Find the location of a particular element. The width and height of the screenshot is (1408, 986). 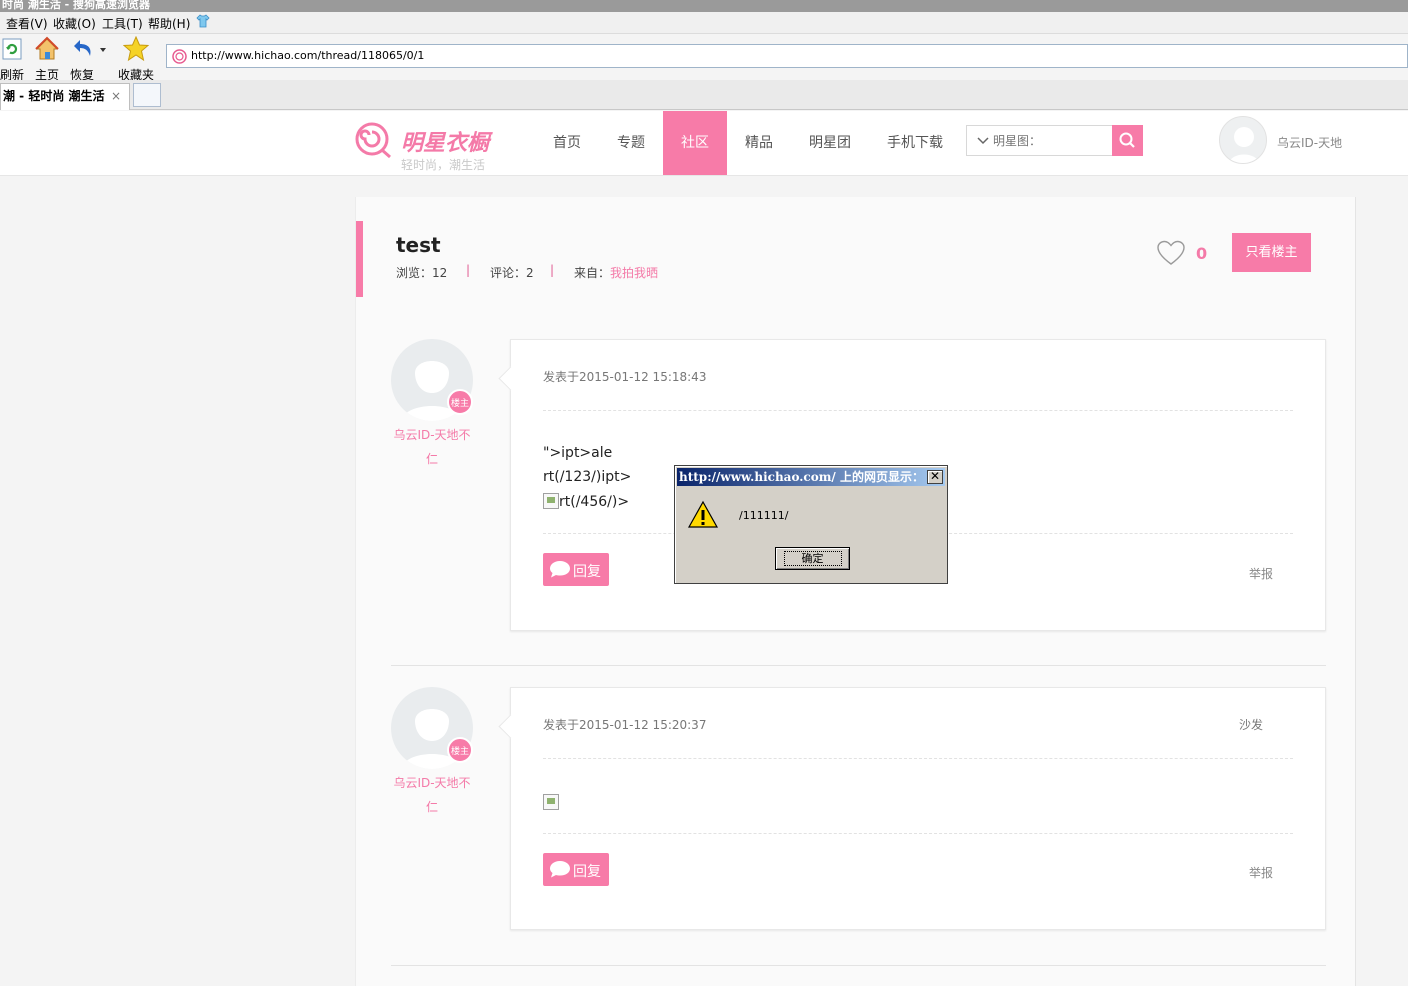

source-stat: 来自：我拍我晒 is located at coordinates (616, 272).